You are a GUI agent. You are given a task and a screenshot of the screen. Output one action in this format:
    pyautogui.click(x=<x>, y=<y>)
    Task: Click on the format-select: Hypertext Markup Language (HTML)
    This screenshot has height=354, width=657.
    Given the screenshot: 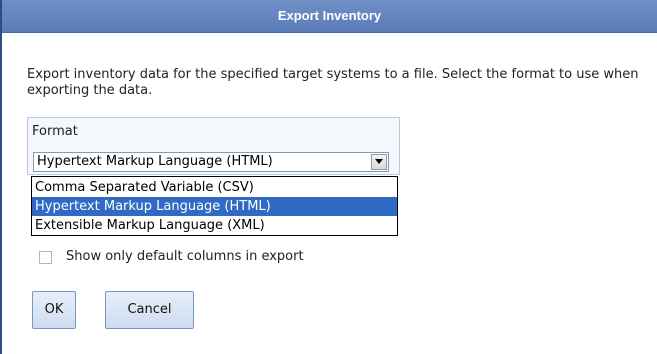 What is the action you would take?
    pyautogui.click(x=211, y=162)
    